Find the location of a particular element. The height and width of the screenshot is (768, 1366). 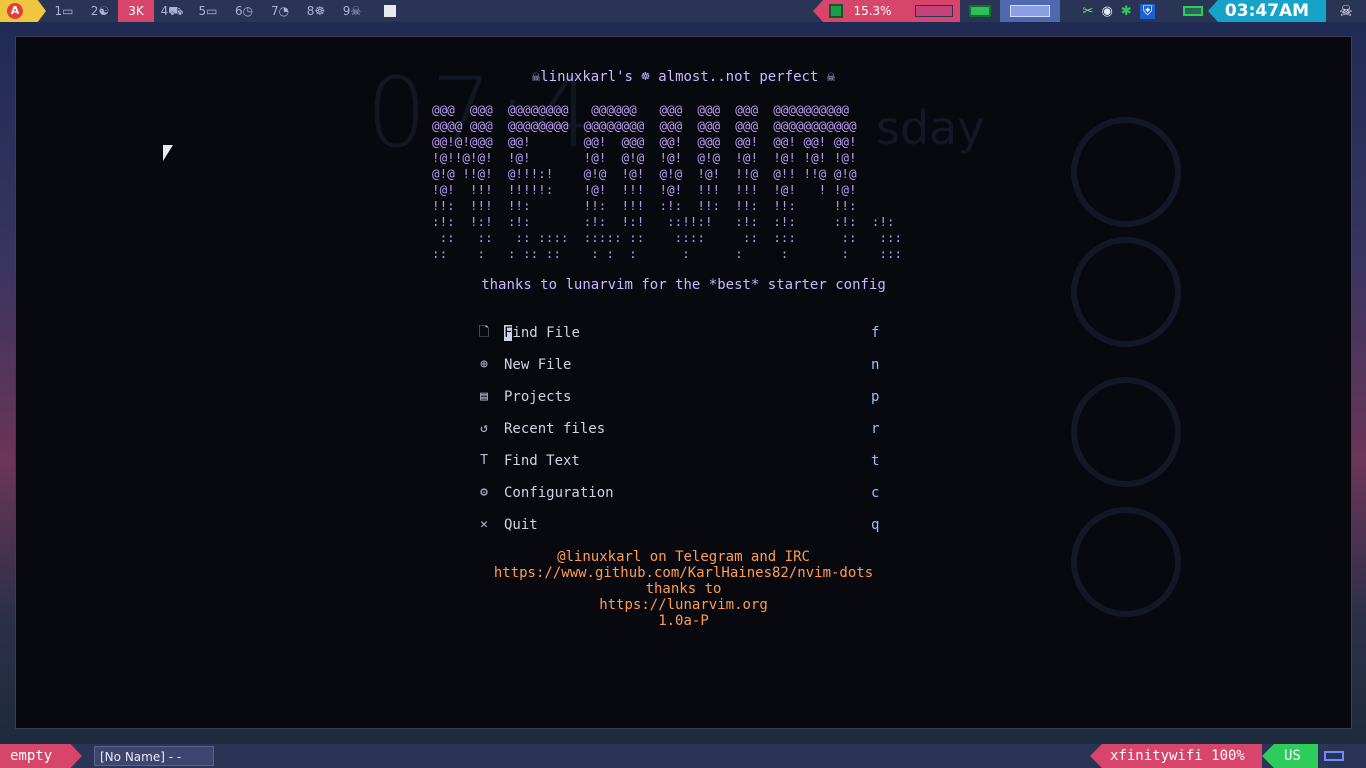

app-launcher-button: A is located at coordinates (23, 11).